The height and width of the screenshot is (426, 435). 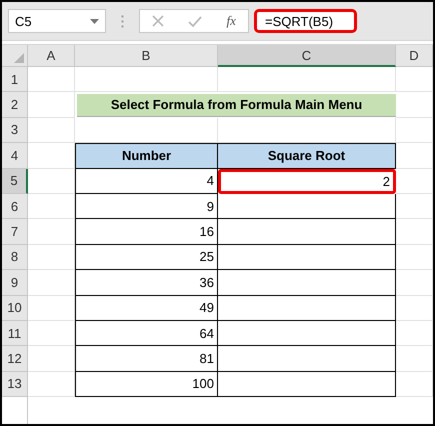 I want to click on name-box: C5, so click(x=57, y=21).